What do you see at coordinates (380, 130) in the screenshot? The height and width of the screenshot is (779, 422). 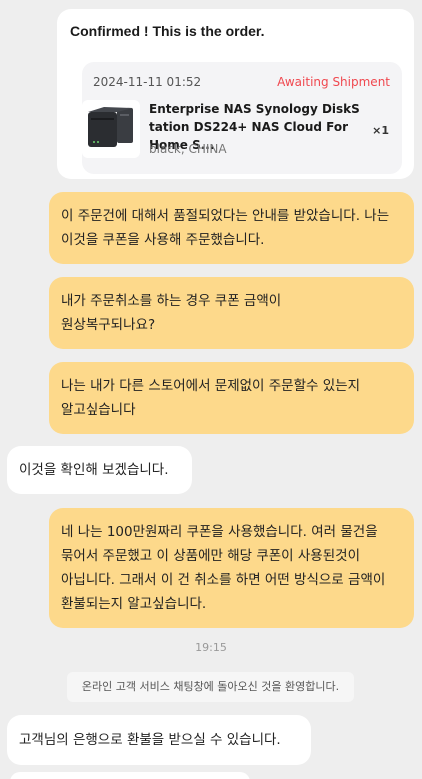 I see `product-quantity: ×1` at bounding box center [380, 130].